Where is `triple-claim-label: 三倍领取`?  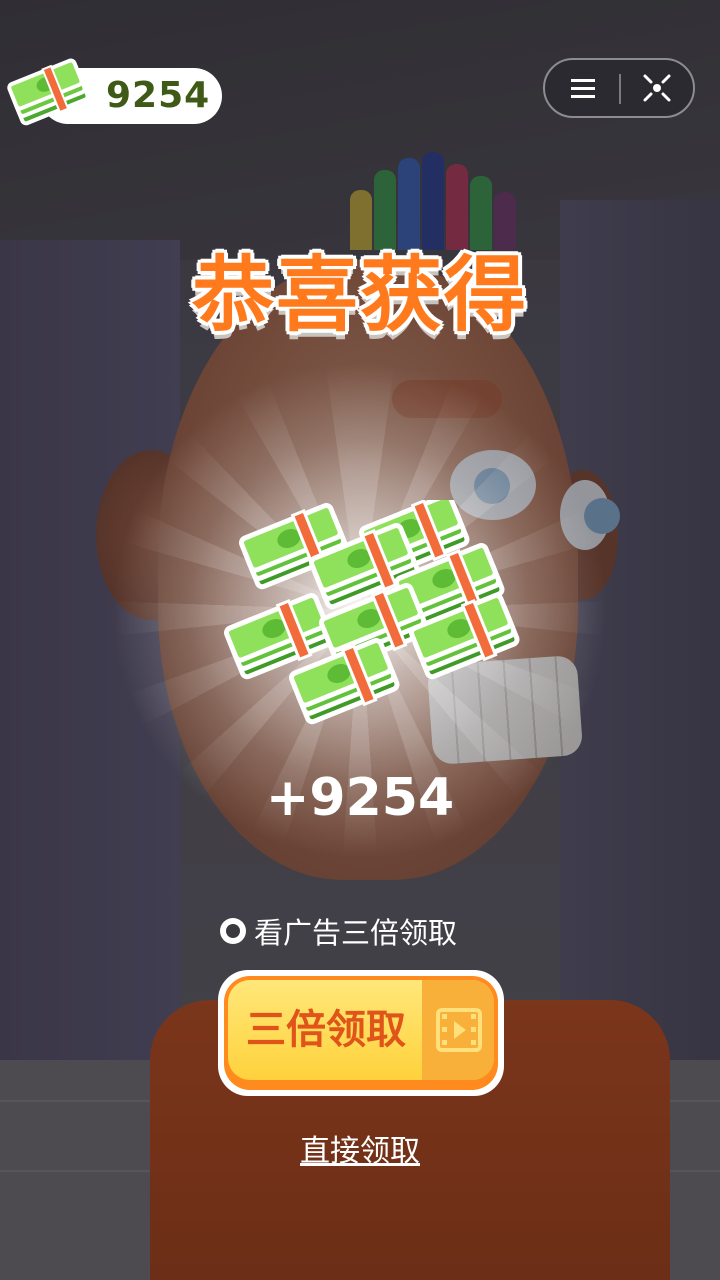
triple-claim-label: 三倍领取 is located at coordinates (326, 1030).